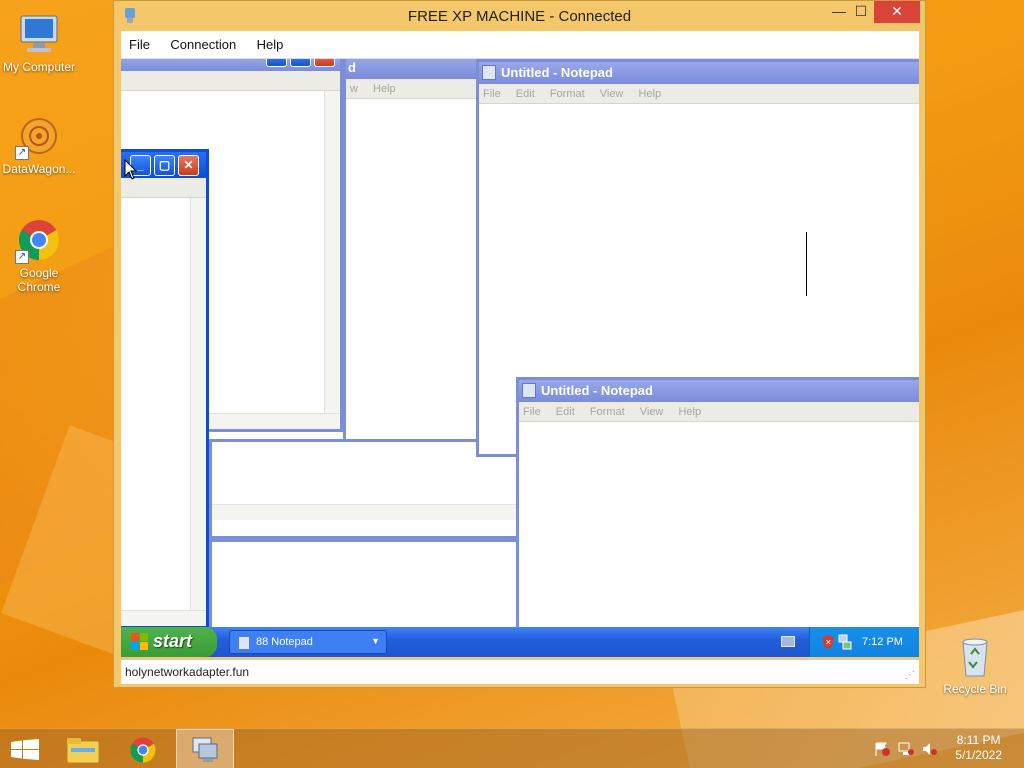 This screenshot has height=768, width=1024. I want to click on xp-window-active: _ ▢ ✕, so click(165, 389).